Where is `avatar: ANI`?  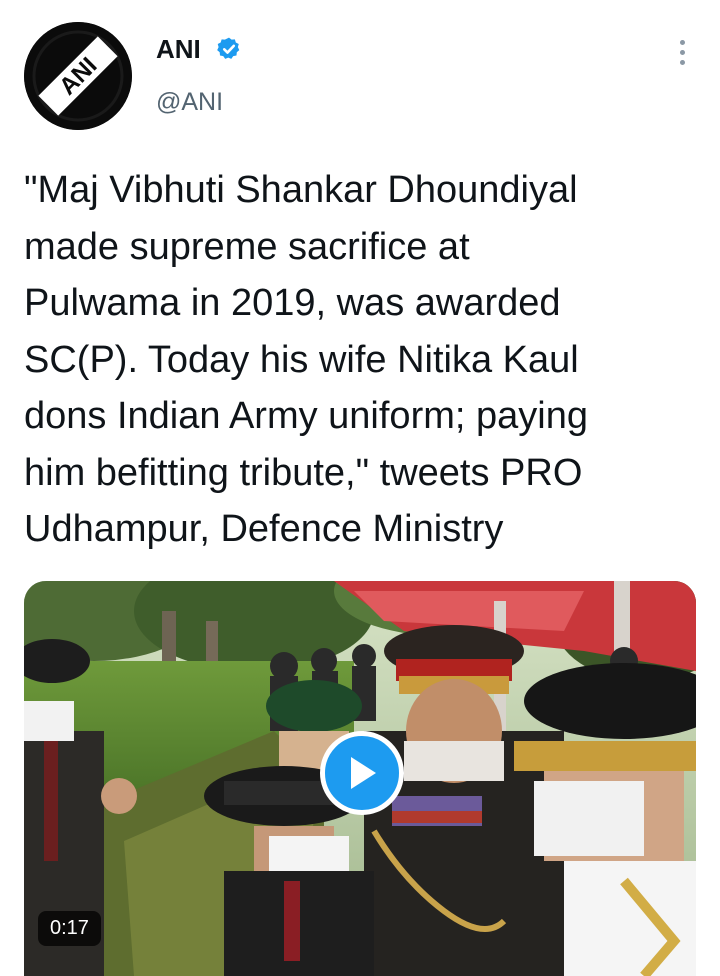 avatar: ANI is located at coordinates (78, 76).